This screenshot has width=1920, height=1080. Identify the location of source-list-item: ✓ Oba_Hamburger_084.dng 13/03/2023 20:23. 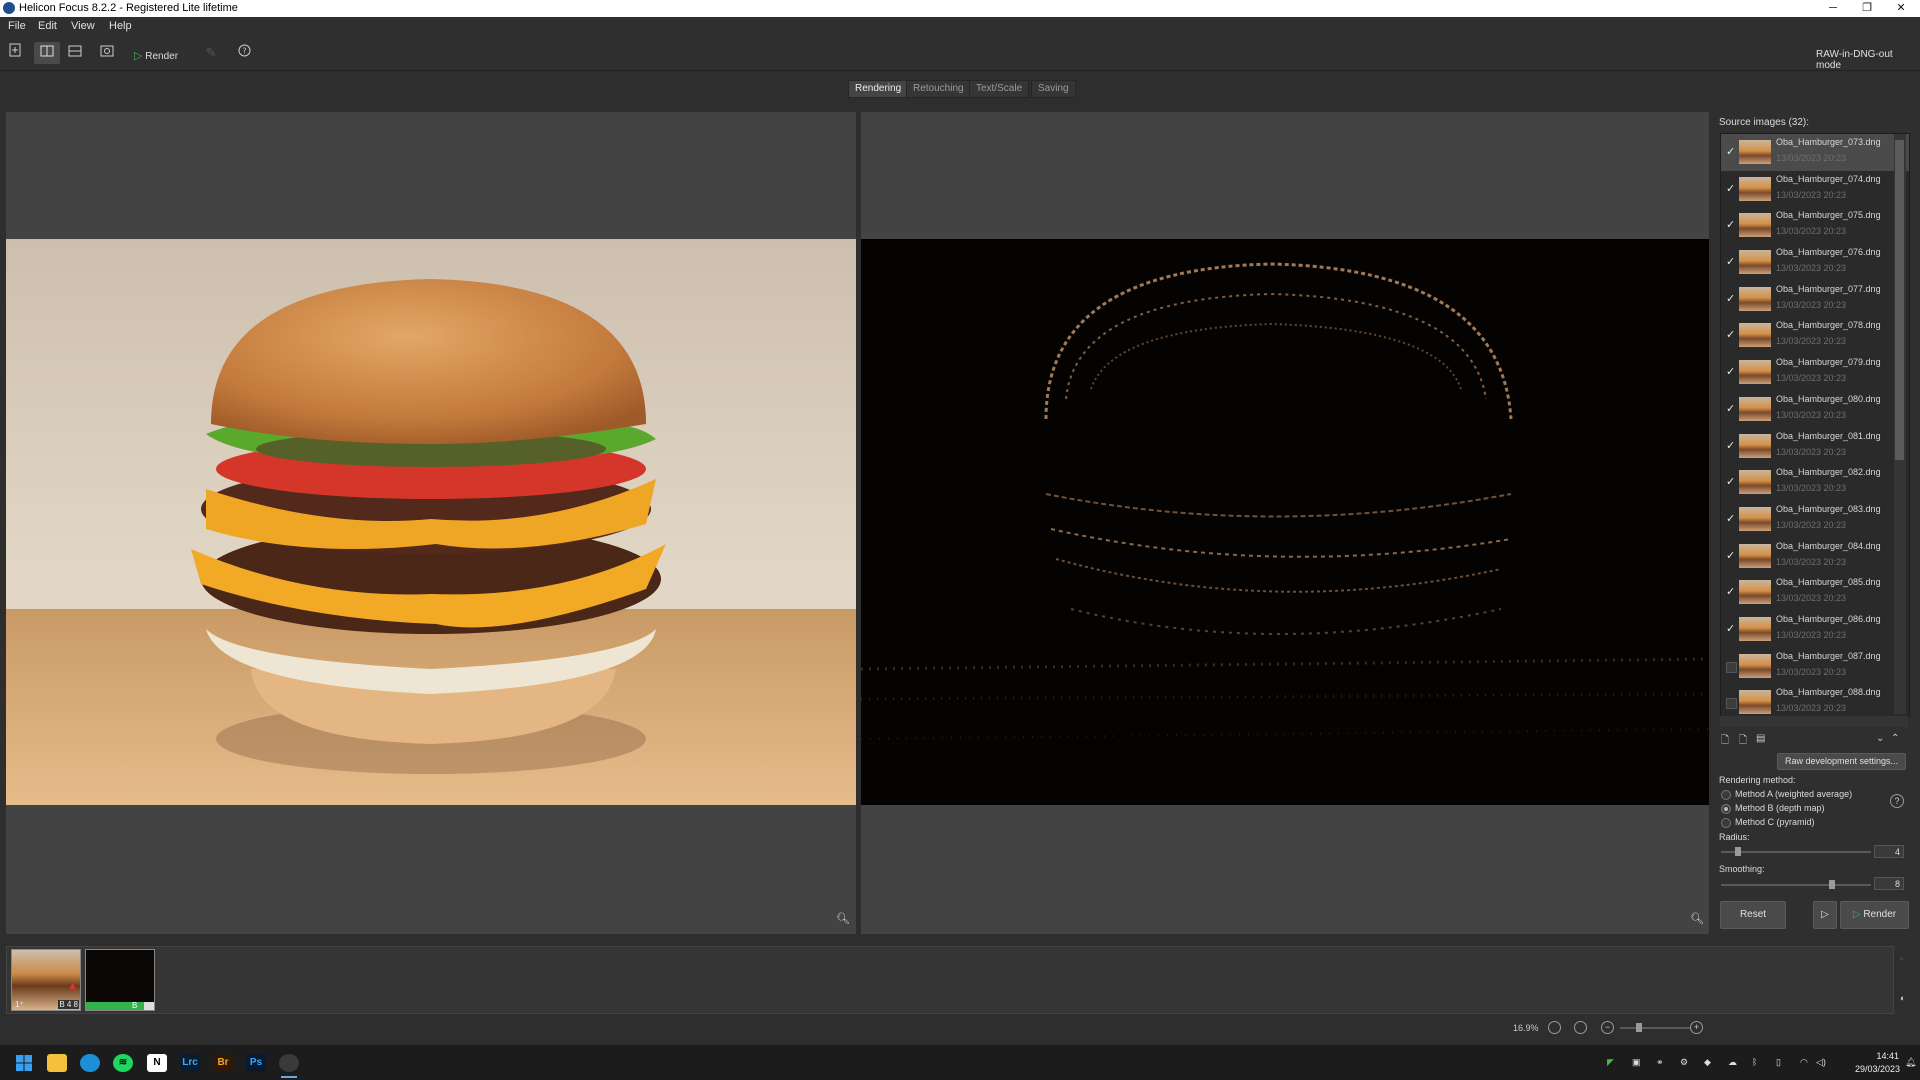
(1815, 556).